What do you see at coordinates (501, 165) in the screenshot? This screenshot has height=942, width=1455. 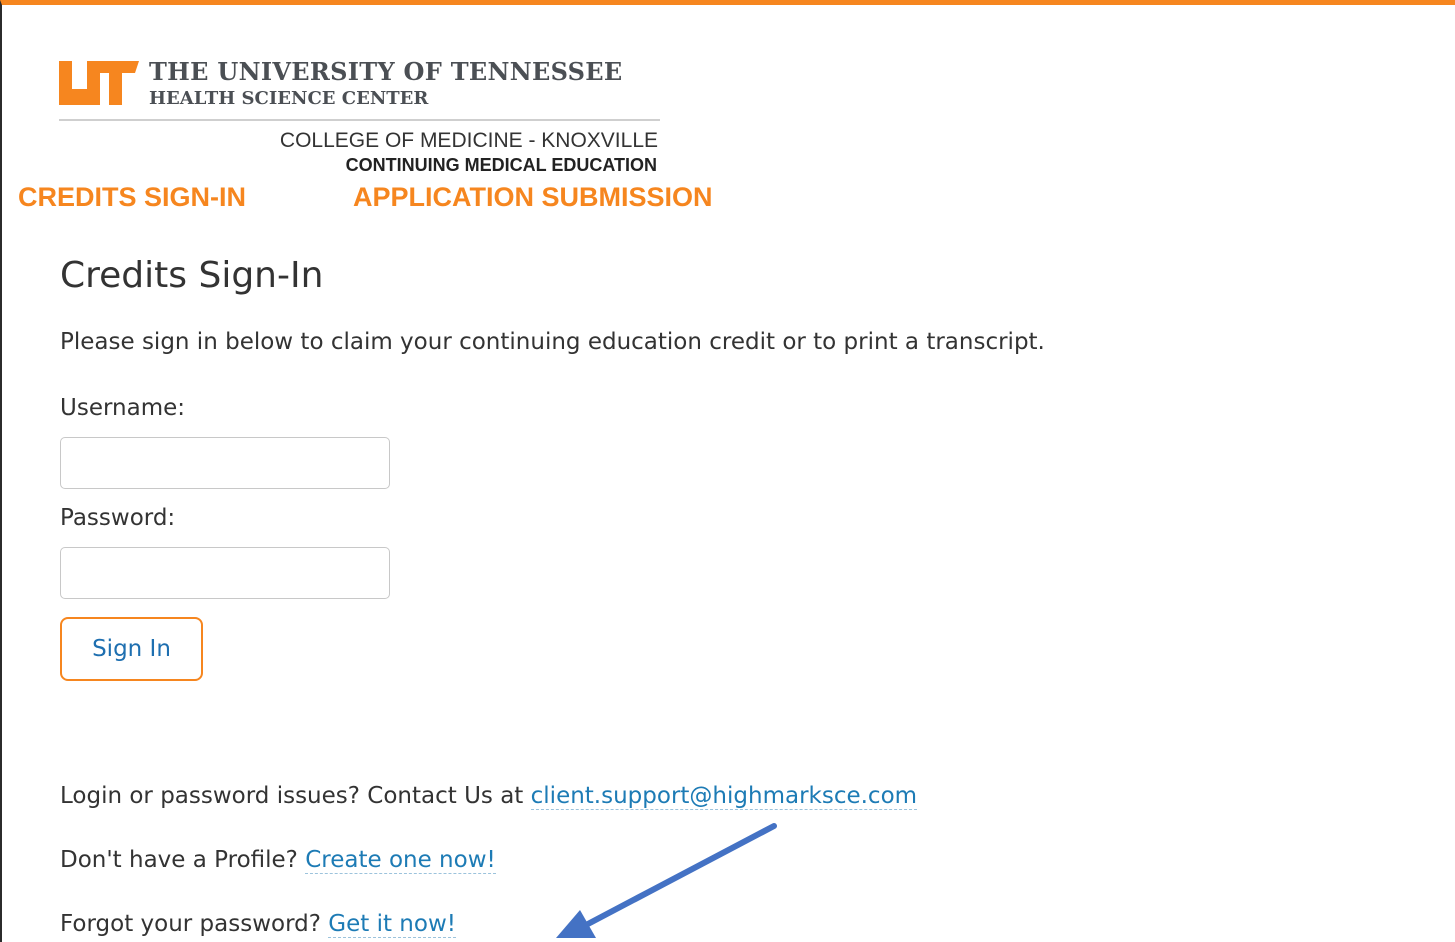 I see `department-name: CONTINUING MEDICAL EDUCATION` at bounding box center [501, 165].